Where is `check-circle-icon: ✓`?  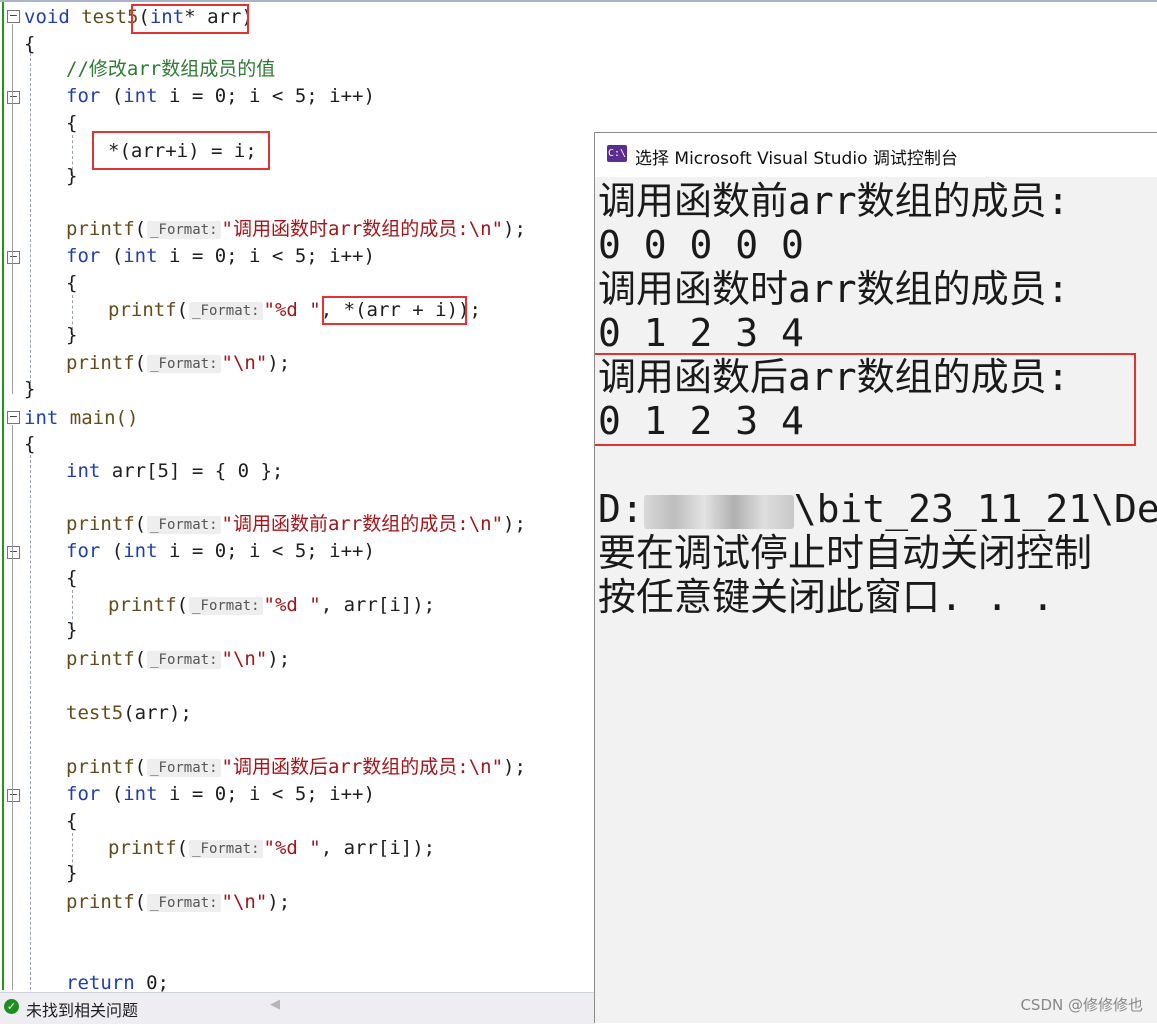
check-circle-icon: ✓ is located at coordinates (11, 1006).